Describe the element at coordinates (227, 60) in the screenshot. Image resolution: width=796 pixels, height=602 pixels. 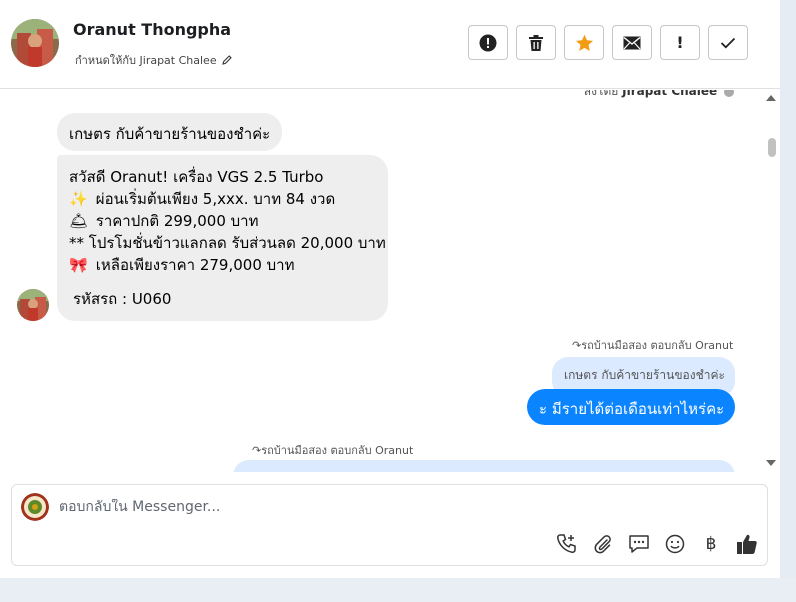
I see `pencil-icon` at that location.